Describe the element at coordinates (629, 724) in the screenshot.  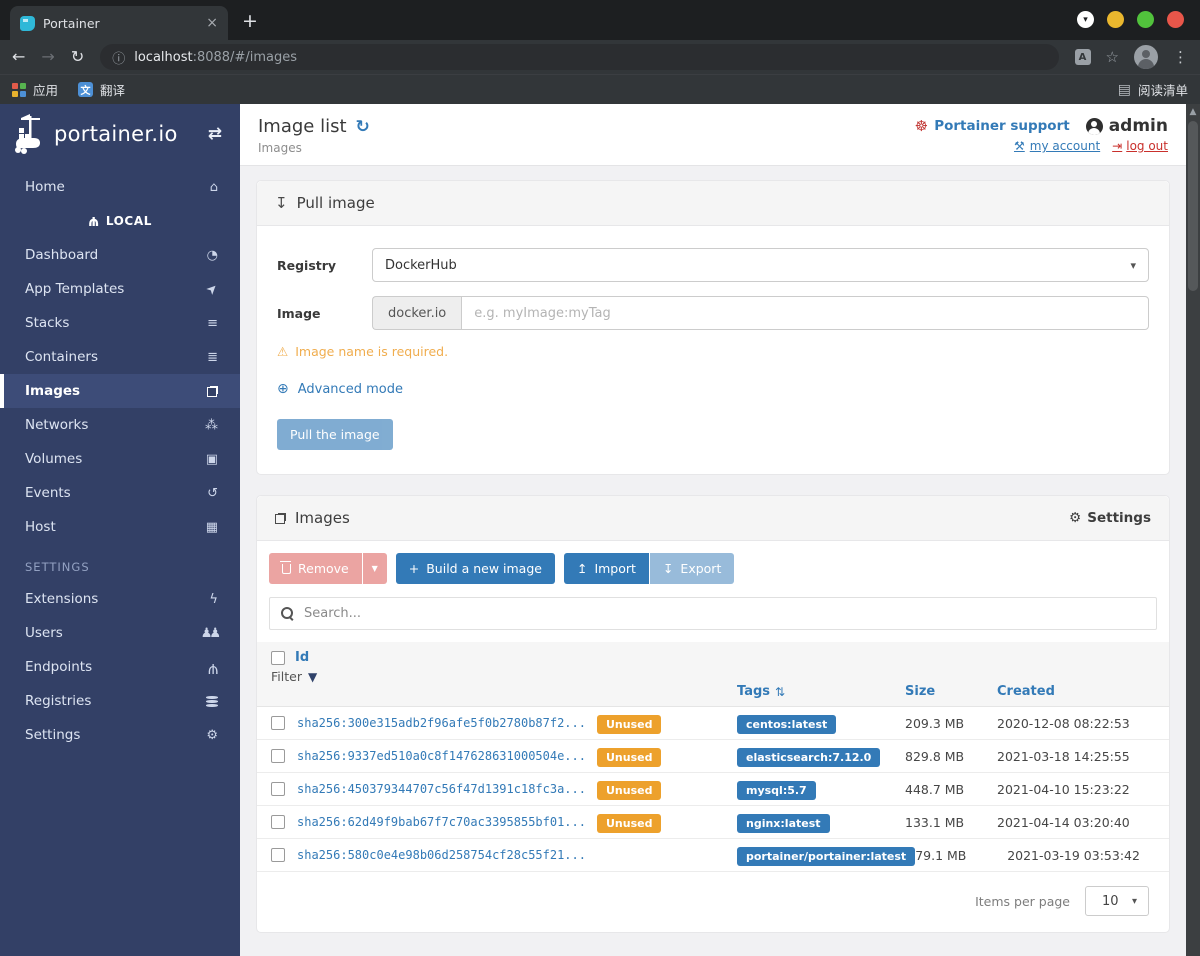
I see `unused-badge: Unused` at that location.